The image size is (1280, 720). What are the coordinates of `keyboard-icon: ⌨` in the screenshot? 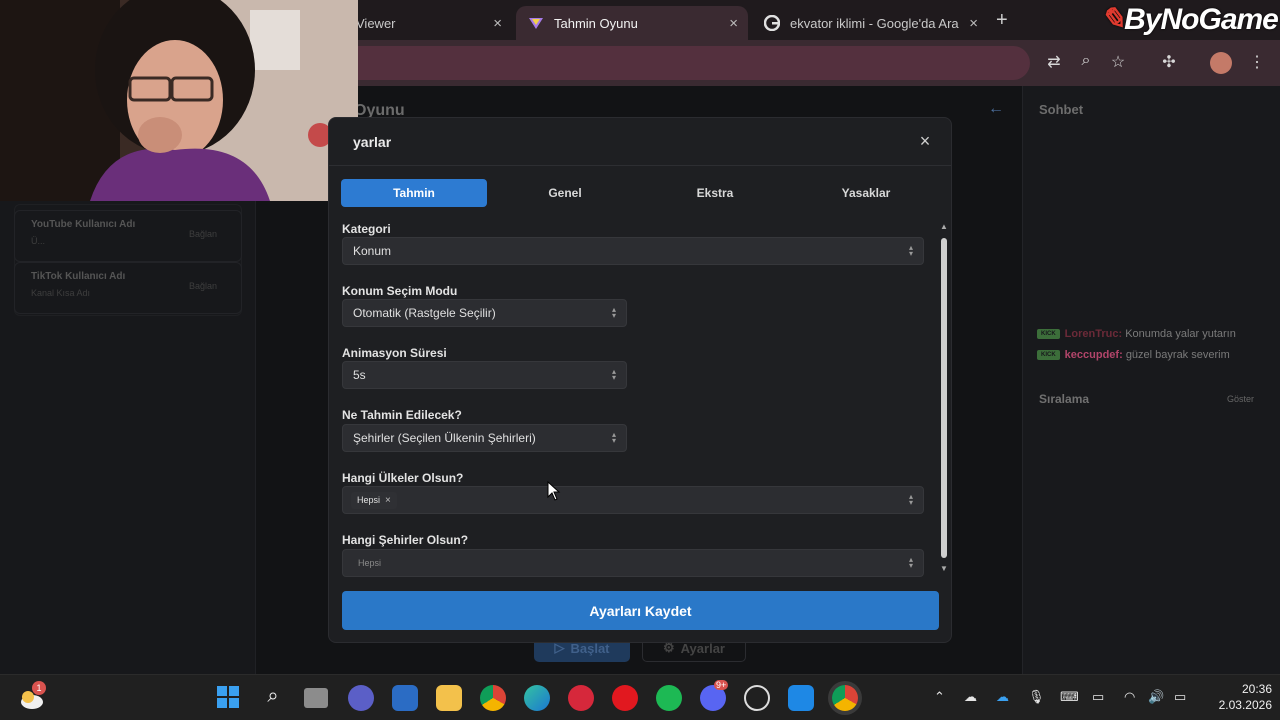 It's located at (1069, 697).